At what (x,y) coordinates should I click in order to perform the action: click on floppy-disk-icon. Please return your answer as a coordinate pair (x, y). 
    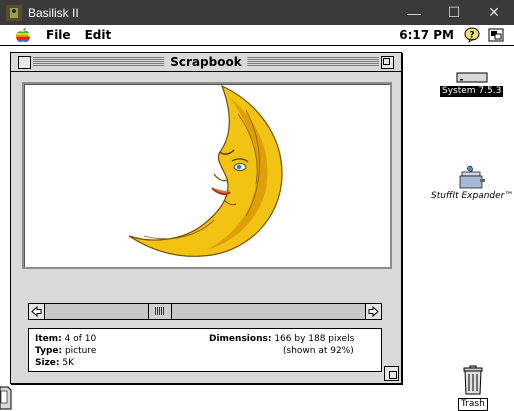
    Looking at the image, I should click on (6, 398).